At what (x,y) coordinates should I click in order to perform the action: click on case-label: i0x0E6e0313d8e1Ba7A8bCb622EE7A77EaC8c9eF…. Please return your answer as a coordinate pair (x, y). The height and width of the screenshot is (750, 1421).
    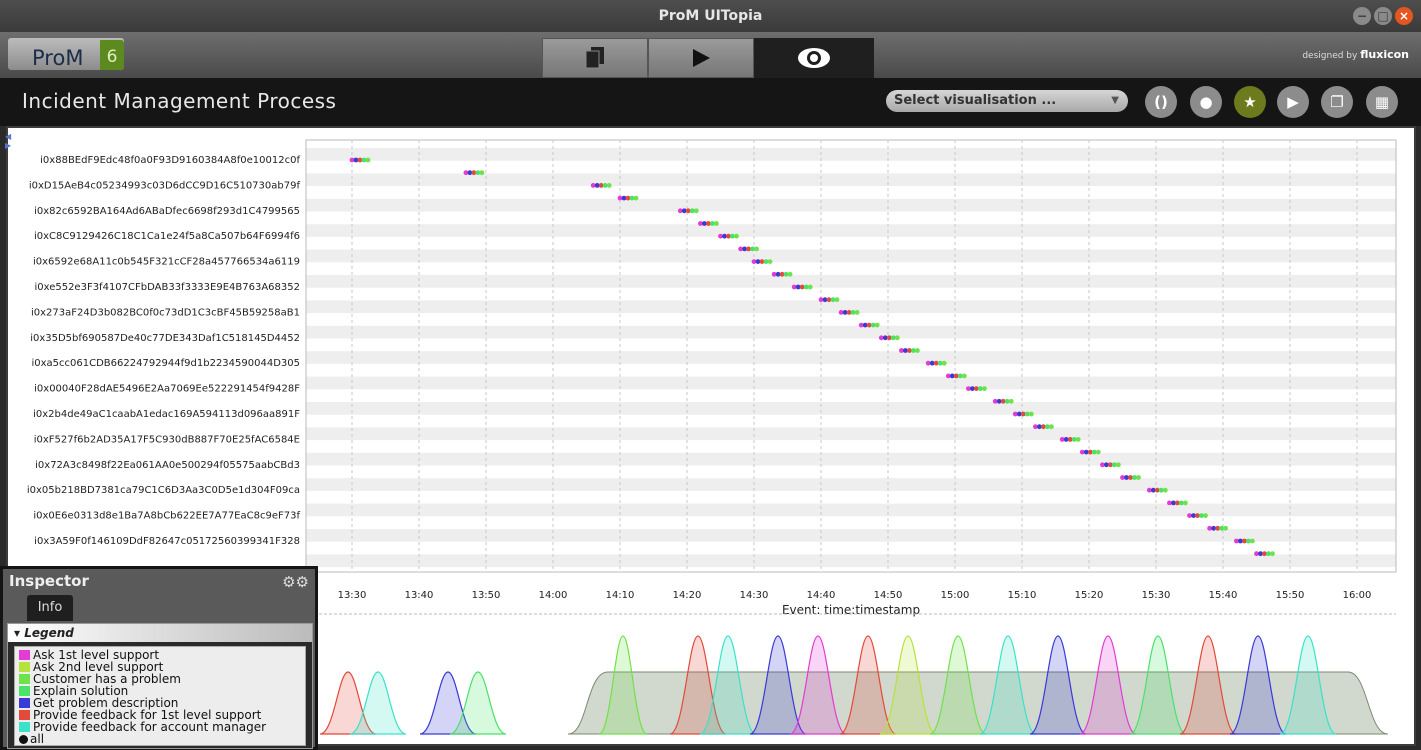
    Looking at the image, I should click on (166, 516).